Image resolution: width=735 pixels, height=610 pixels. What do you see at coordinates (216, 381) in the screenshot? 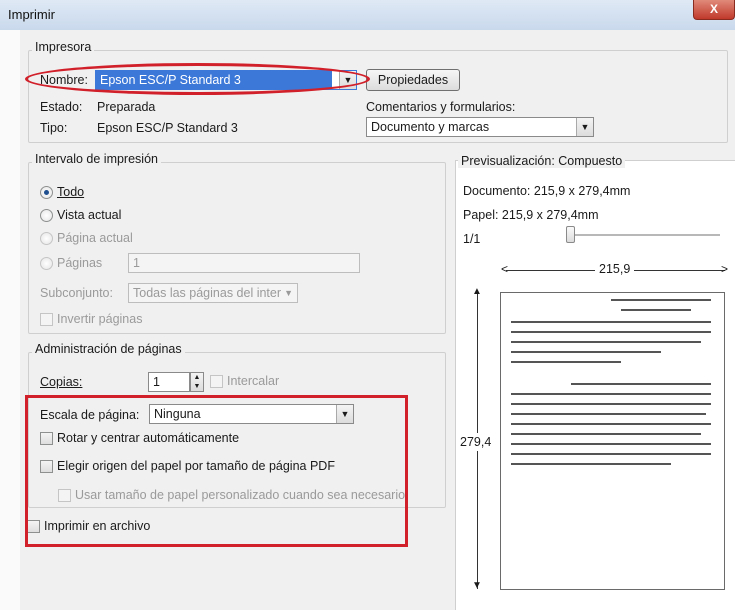
I see `collate-checkbox` at bounding box center [216, 381].